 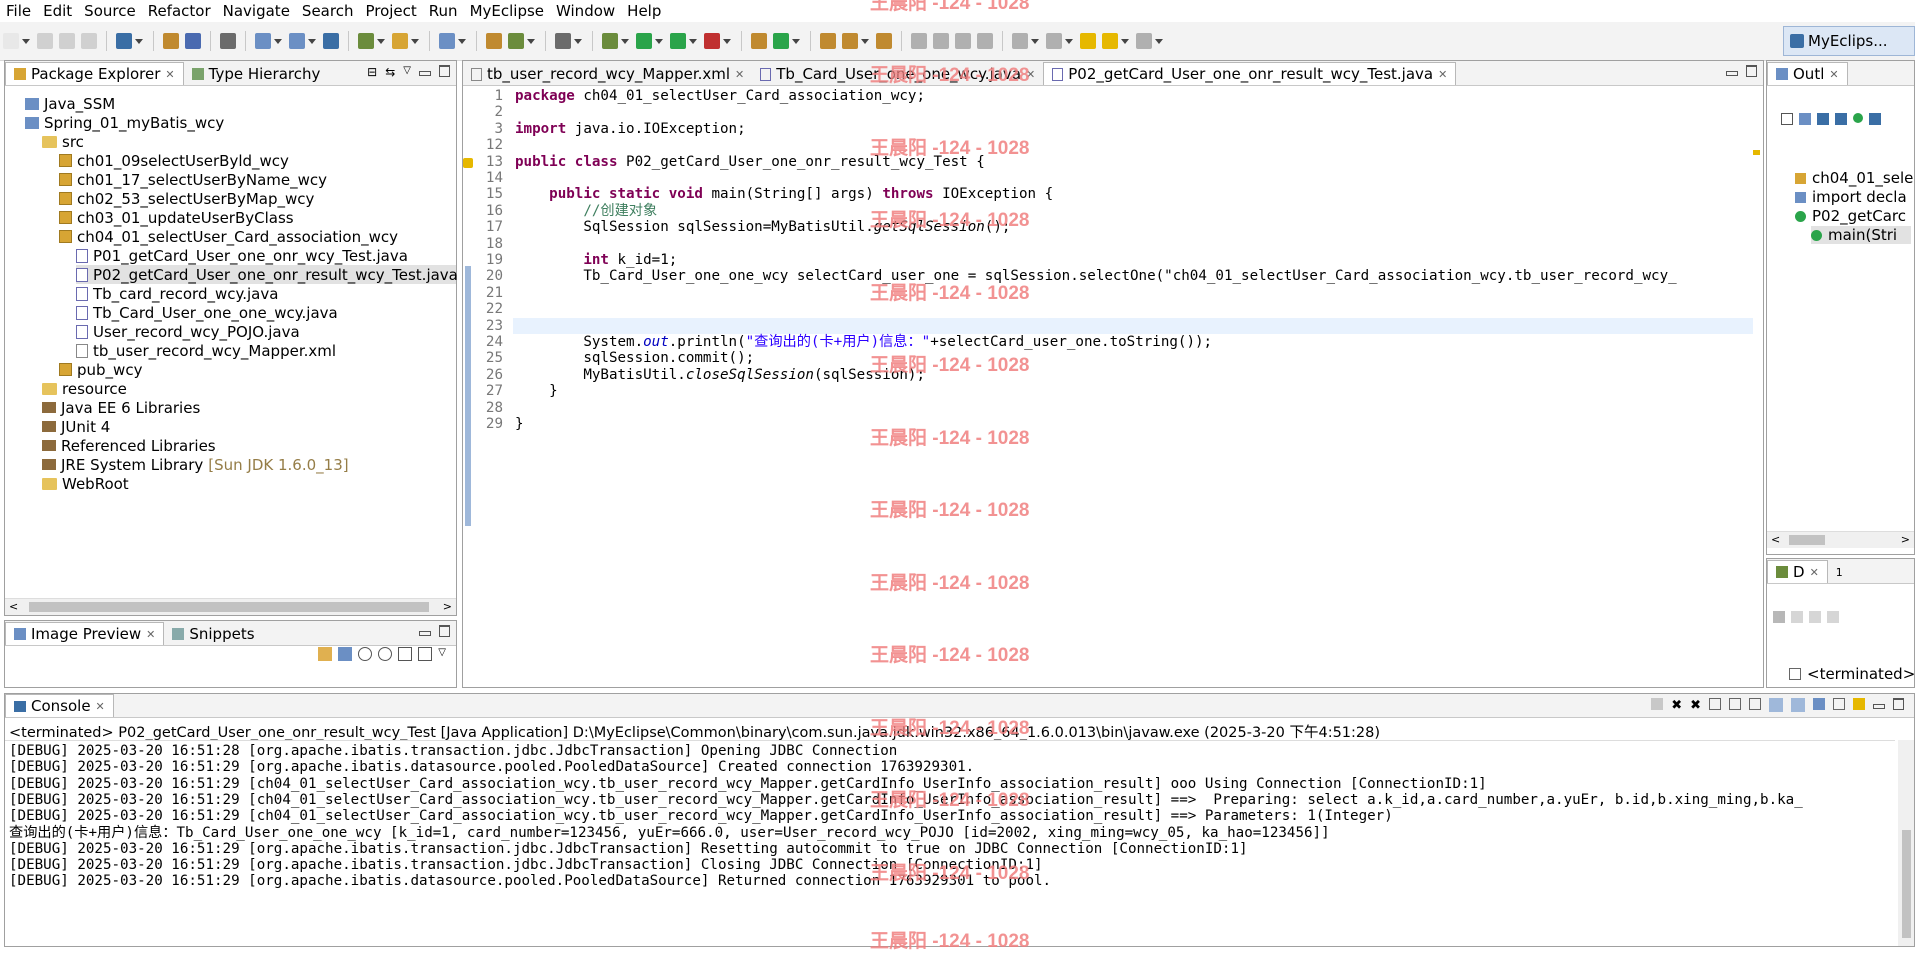 What do you see at coordinates (610, 41) in the screenshot?
I see `debug-icon` at bounding box center [610, 41].